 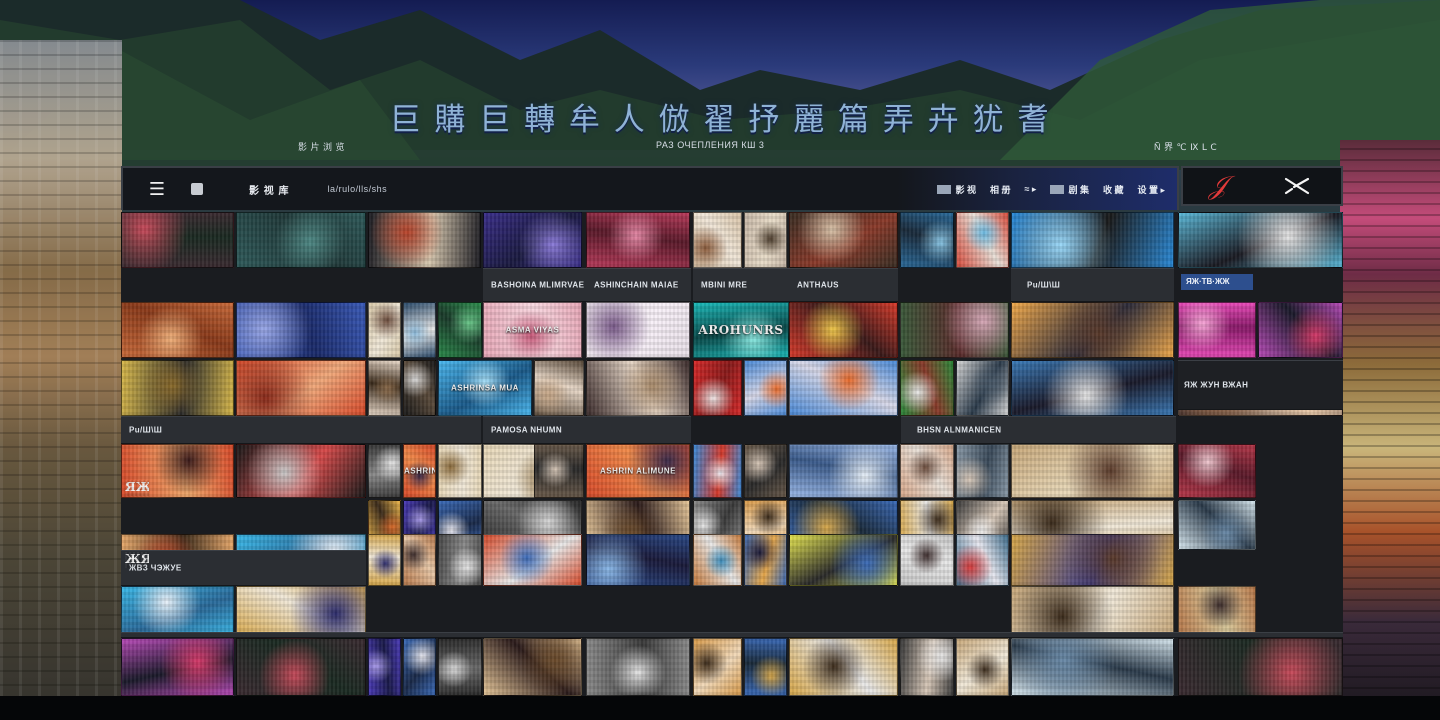 I want to click on view-toggle-button, so click(x=197, y=189).